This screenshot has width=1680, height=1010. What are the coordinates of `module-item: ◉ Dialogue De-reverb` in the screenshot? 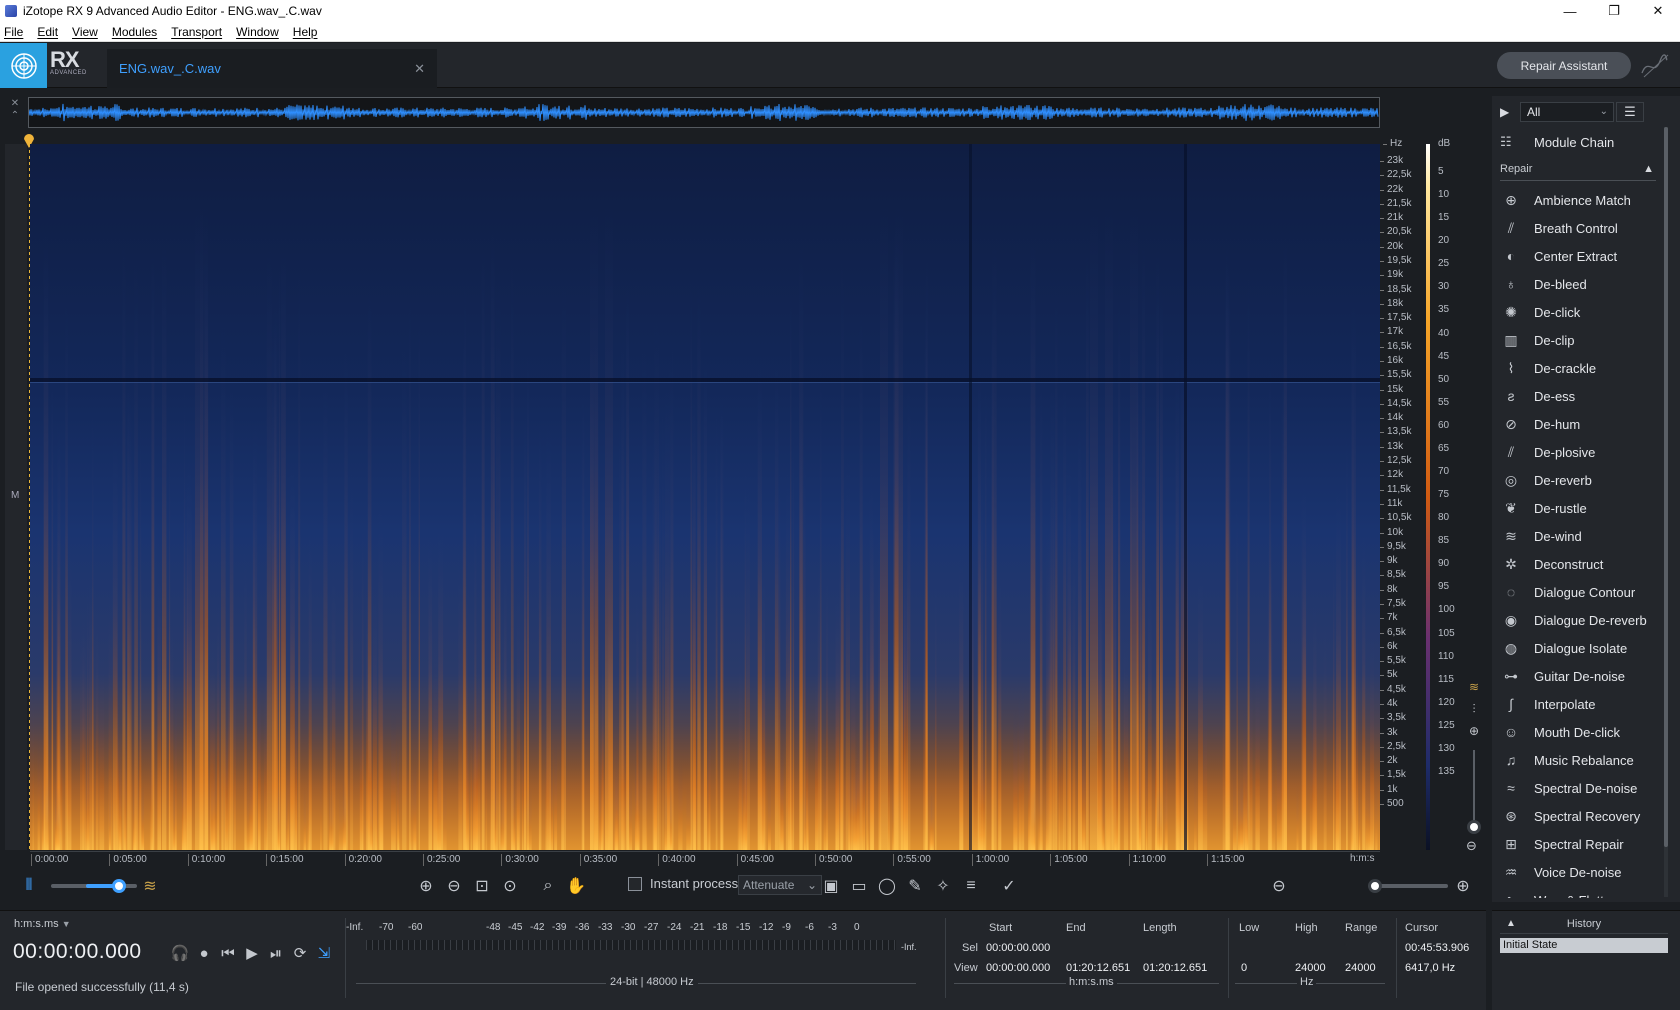 It's located at (1580, 620).